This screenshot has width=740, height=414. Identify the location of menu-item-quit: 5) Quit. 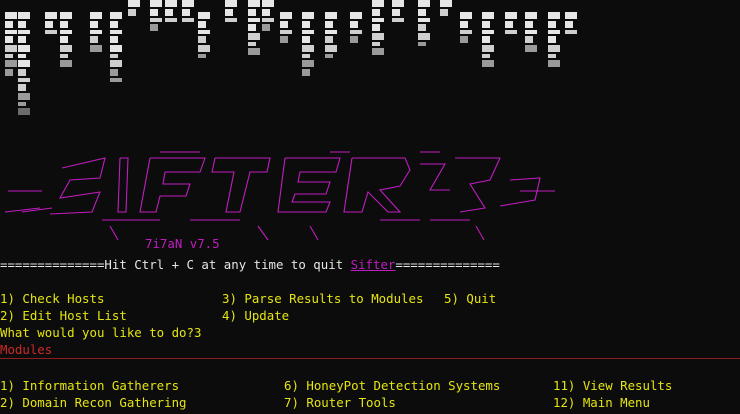
(470, 298).